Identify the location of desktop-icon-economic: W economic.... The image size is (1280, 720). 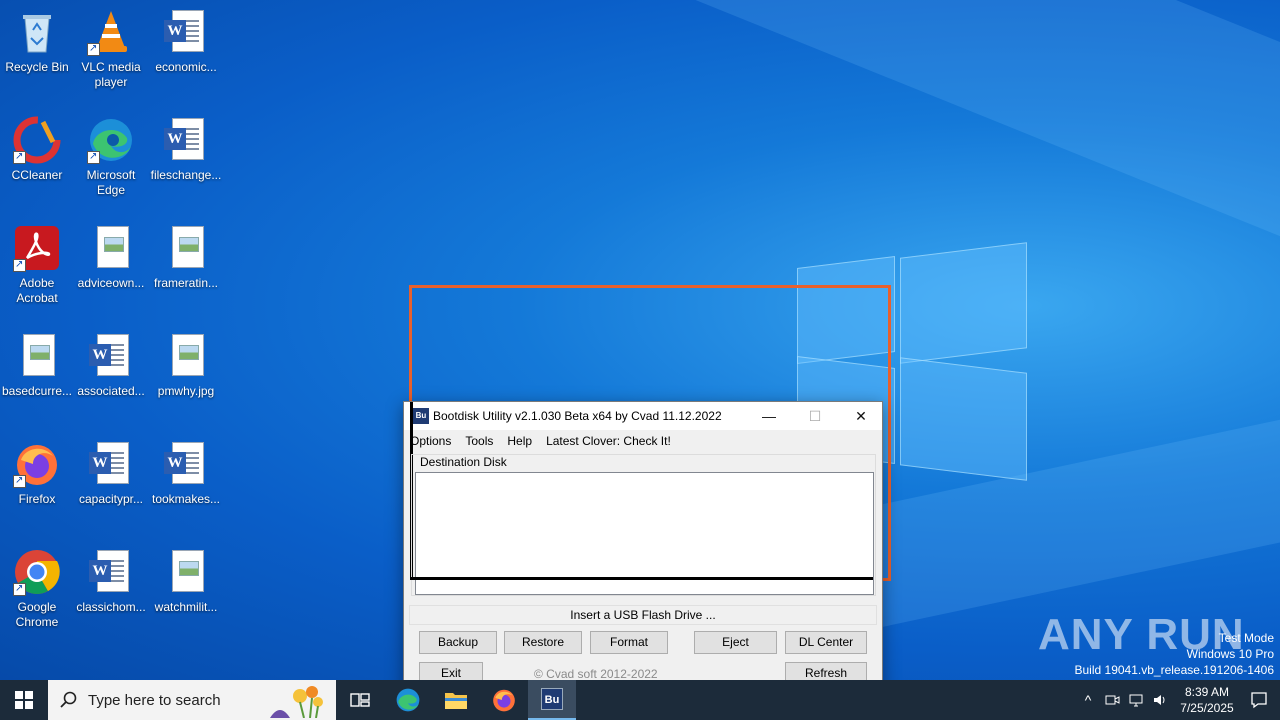
(186, 41).